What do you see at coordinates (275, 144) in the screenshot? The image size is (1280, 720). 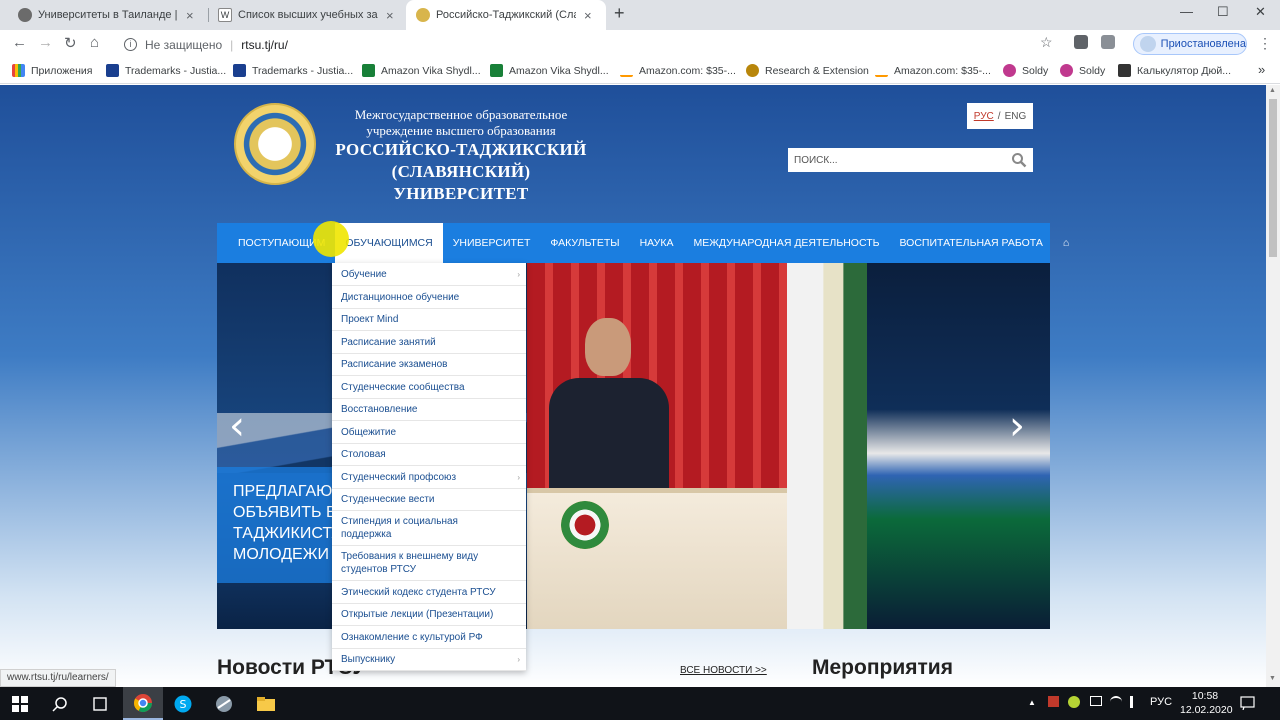 I see `university-logo` at bounding box center [275, 144].